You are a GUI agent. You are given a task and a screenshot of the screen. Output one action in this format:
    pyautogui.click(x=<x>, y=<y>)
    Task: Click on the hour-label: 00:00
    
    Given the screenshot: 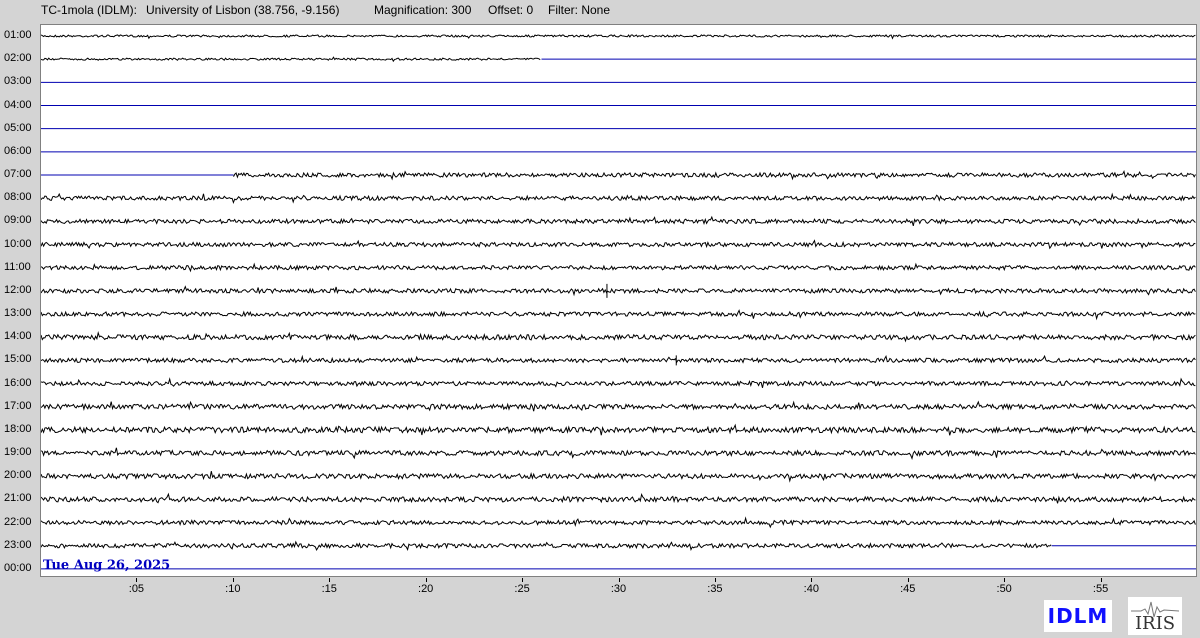 What is the action you would take?
    pyautogui.click(x=18, y=567)
    